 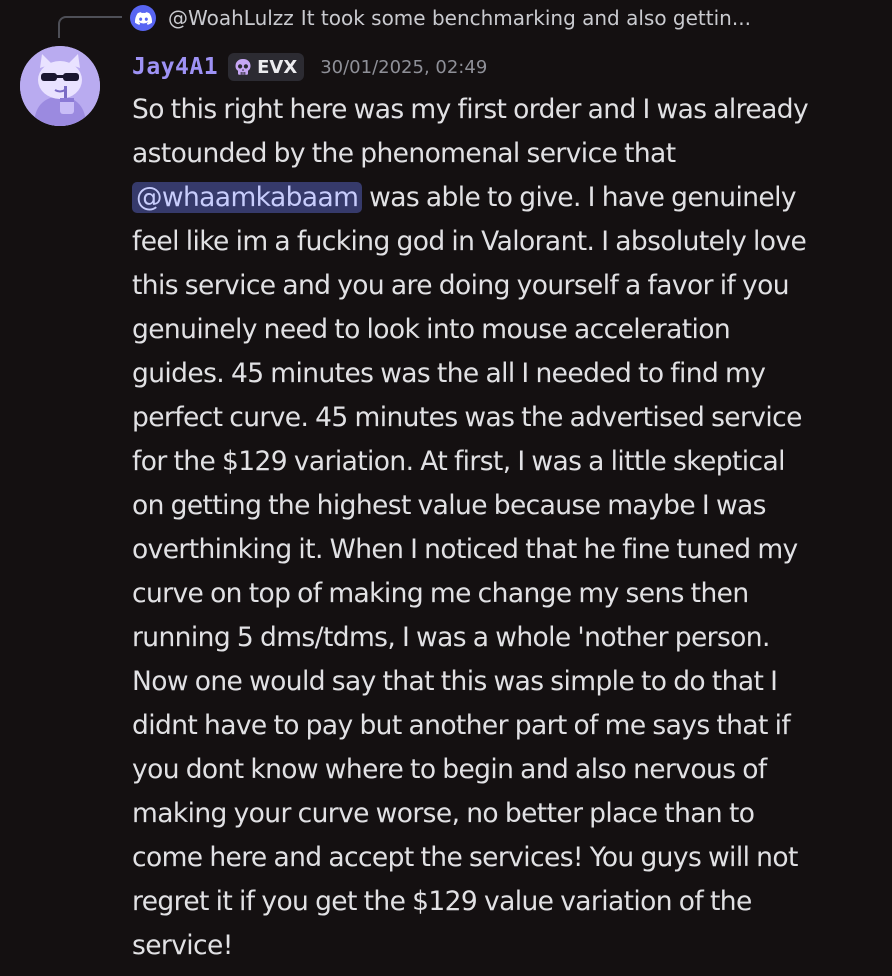 I want to click on user-avatar, so click(x=60, y=86).